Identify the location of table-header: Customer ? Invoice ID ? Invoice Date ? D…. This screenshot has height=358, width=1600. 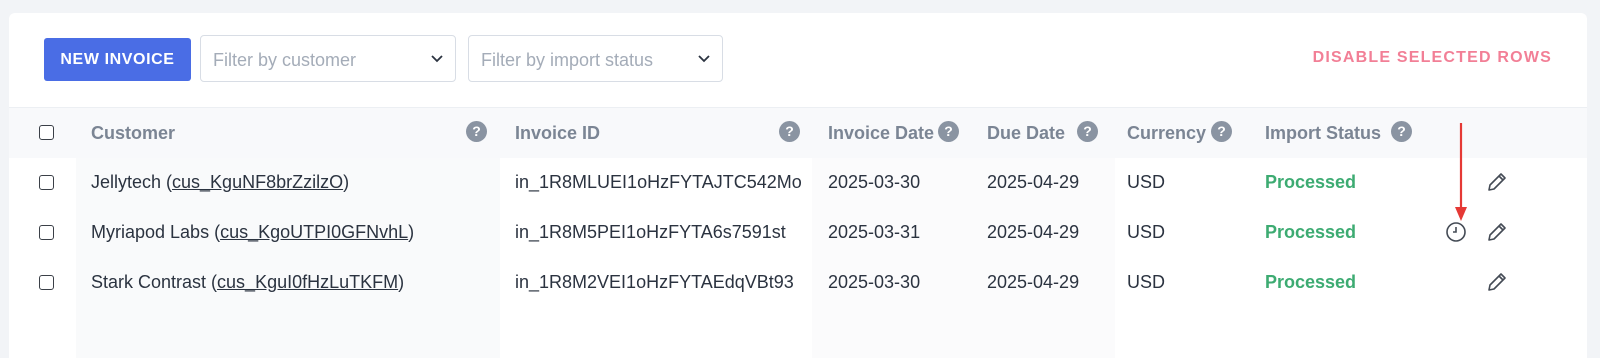
(798, 133).